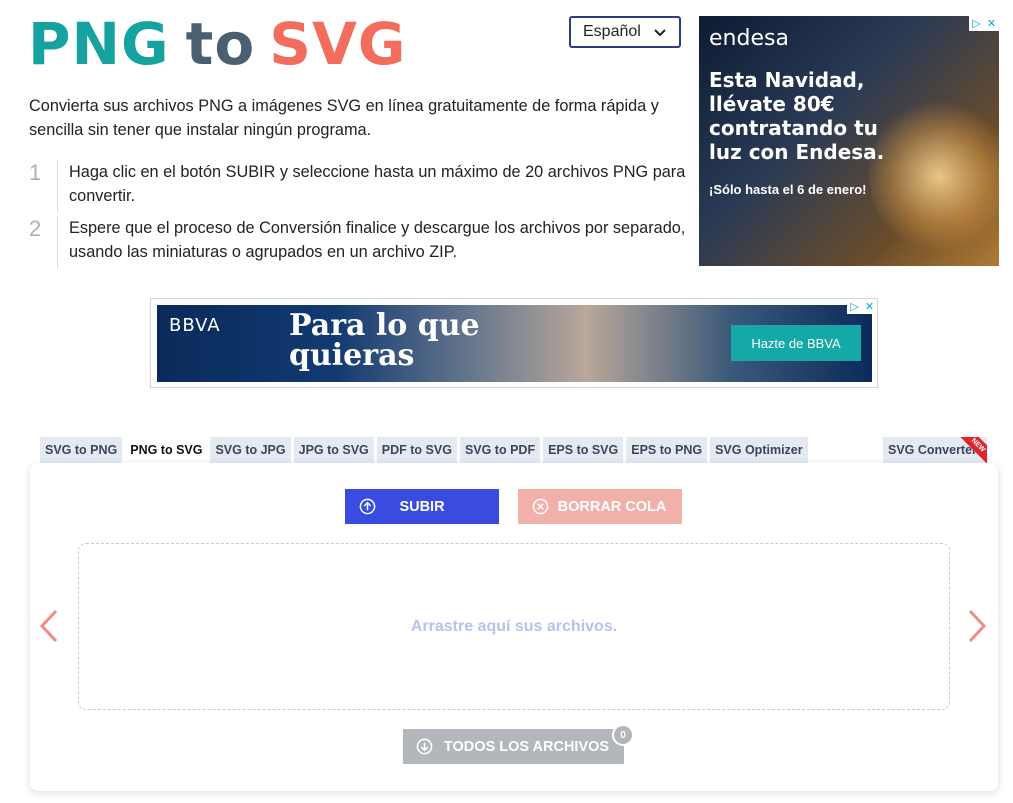  Describe the element at coordinates (796, 343) in the screenshot. I see `ad-cta-button: Hazte de BBVA` at that location.